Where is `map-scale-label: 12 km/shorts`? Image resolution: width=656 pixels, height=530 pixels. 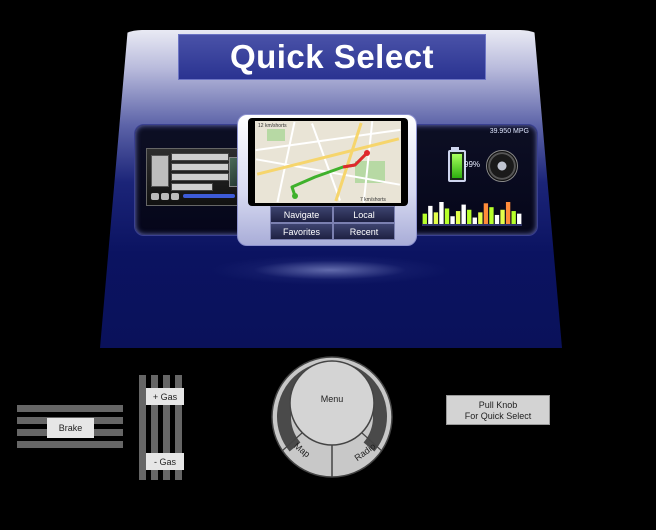
map-scale-label: 12 km/shorts is located at coordinates (272, 126).